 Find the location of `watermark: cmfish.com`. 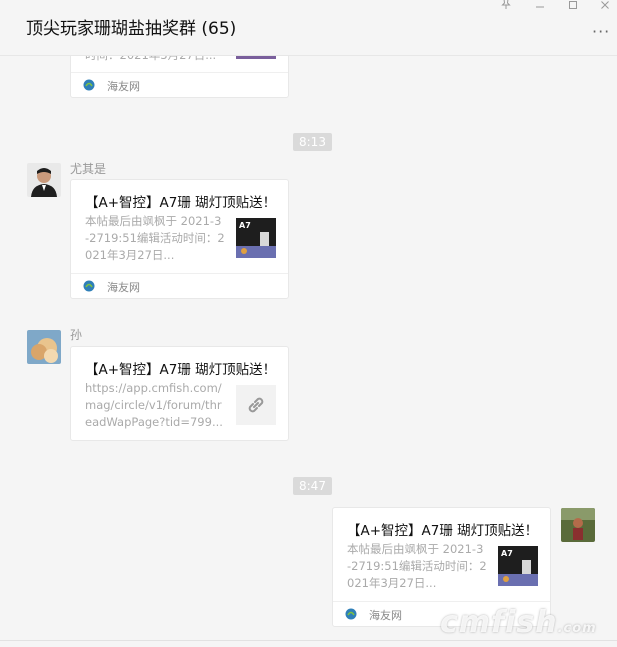

watermark: cmfish.com is located at coordinates (518, 622).